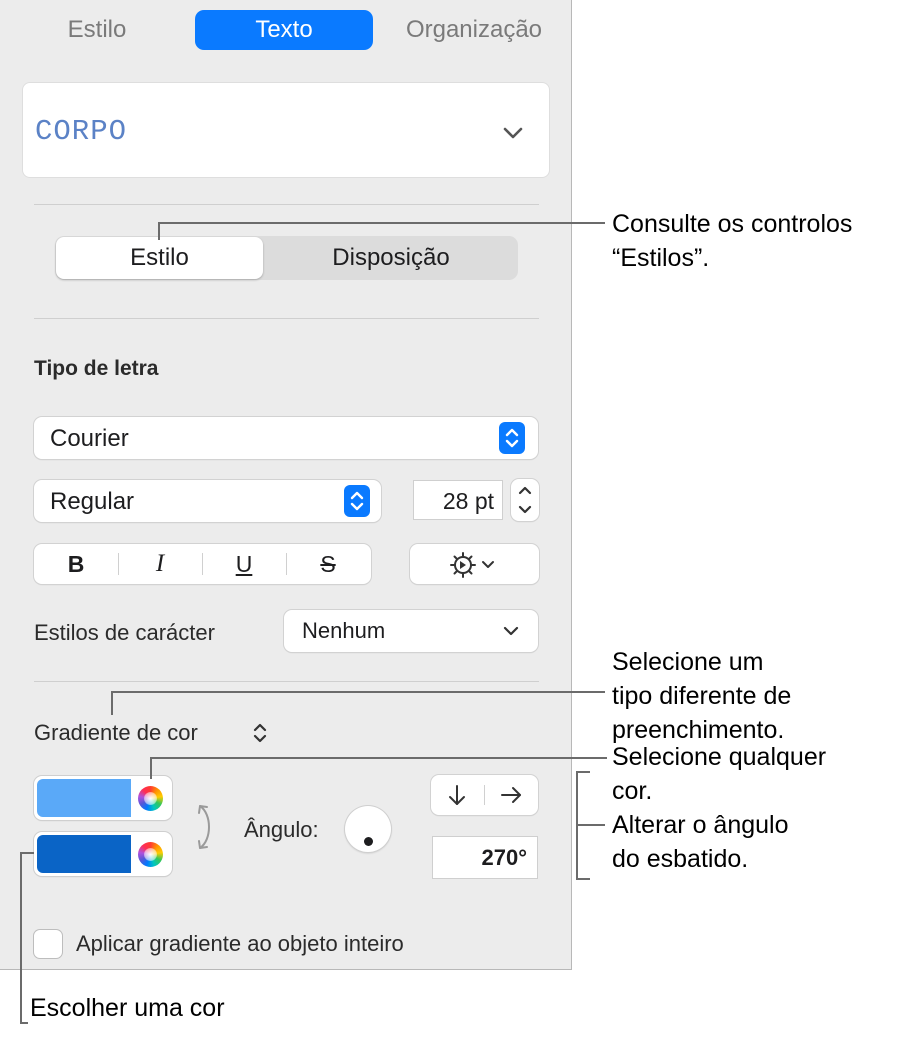 This screenshot has width=912, height=1037. I want to click on callout-text: Escolher uma cor, so click(127, 1008).